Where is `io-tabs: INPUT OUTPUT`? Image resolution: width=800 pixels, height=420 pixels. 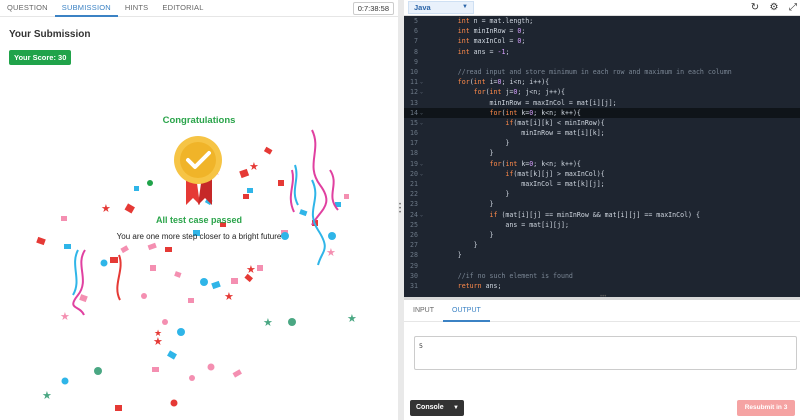 io-tabs: INPUT OUTPUT is located at coordinates (602, 311).